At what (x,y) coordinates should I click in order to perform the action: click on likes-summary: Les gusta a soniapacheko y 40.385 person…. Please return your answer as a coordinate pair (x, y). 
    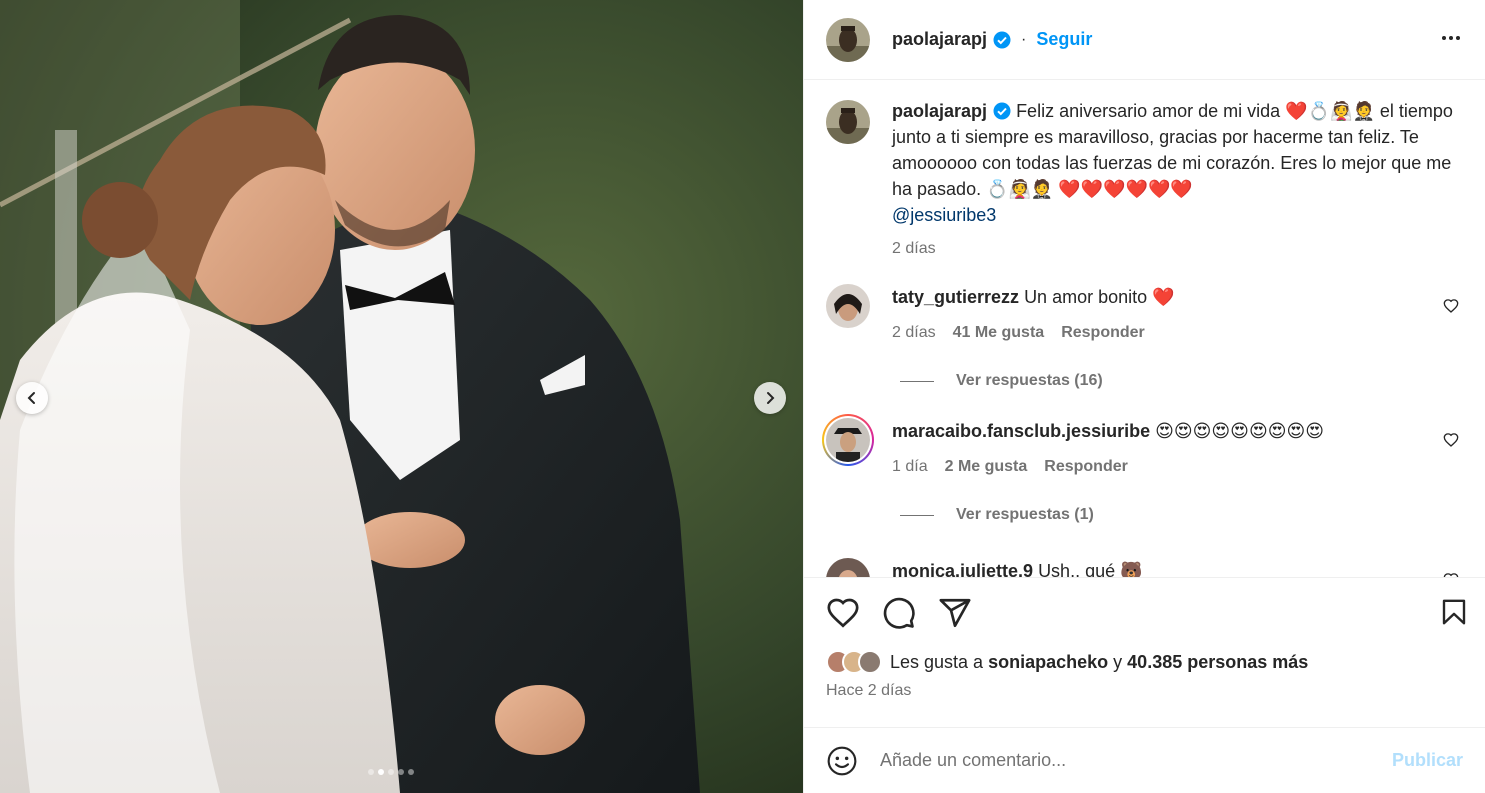
    Looking at the image, I should click on (1144, 662).